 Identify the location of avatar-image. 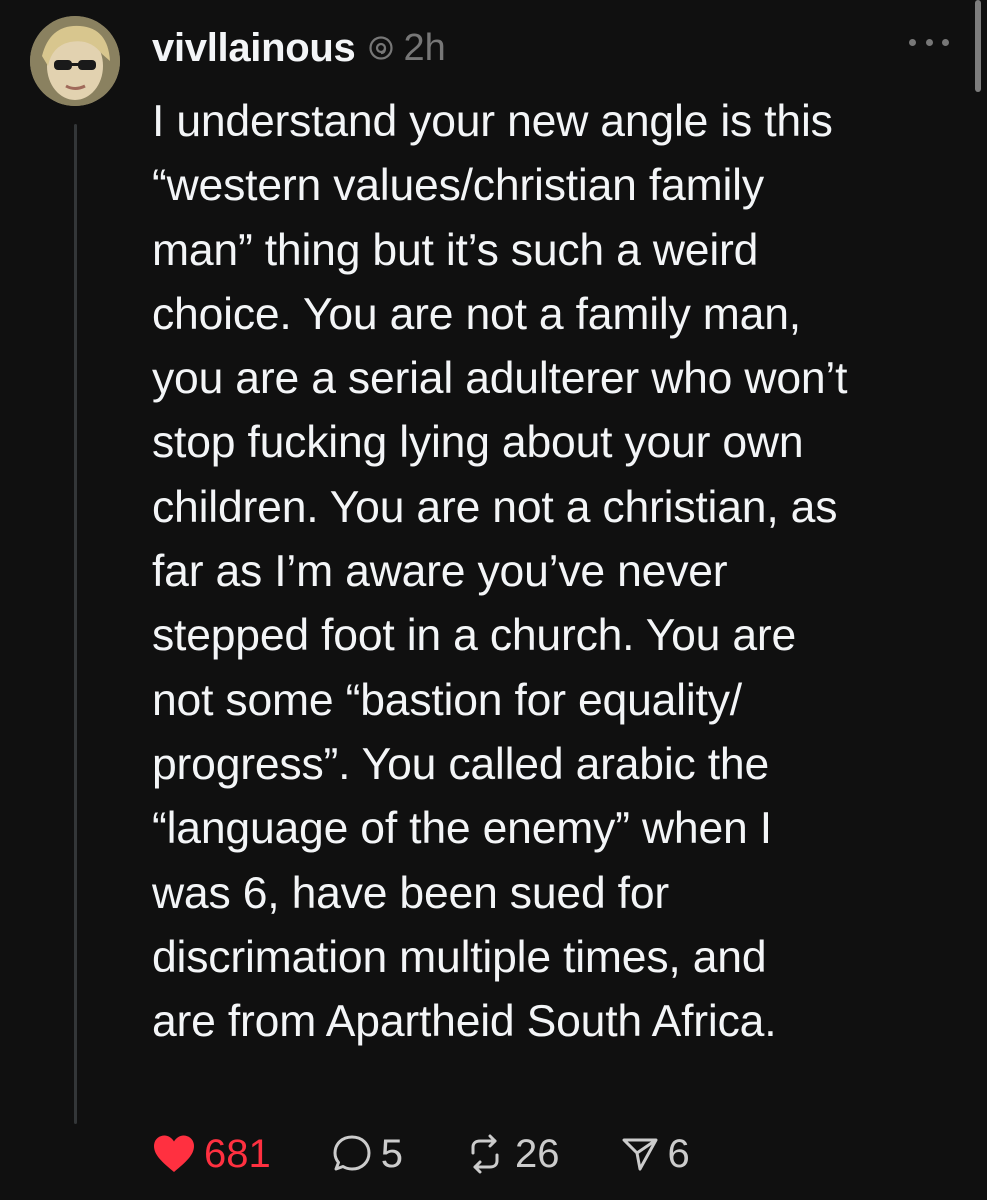
(75, 61).